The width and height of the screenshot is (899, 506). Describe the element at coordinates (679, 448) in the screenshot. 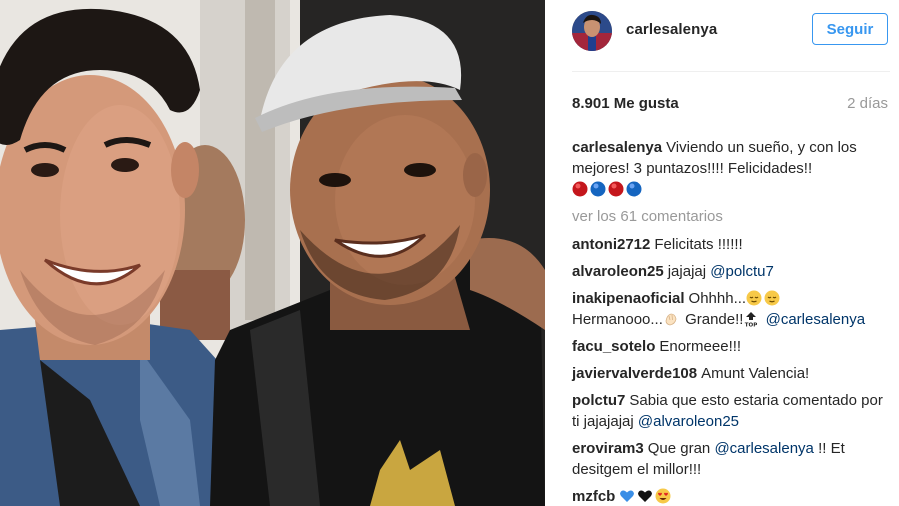

I see `comment-text: Que gran` at that location.